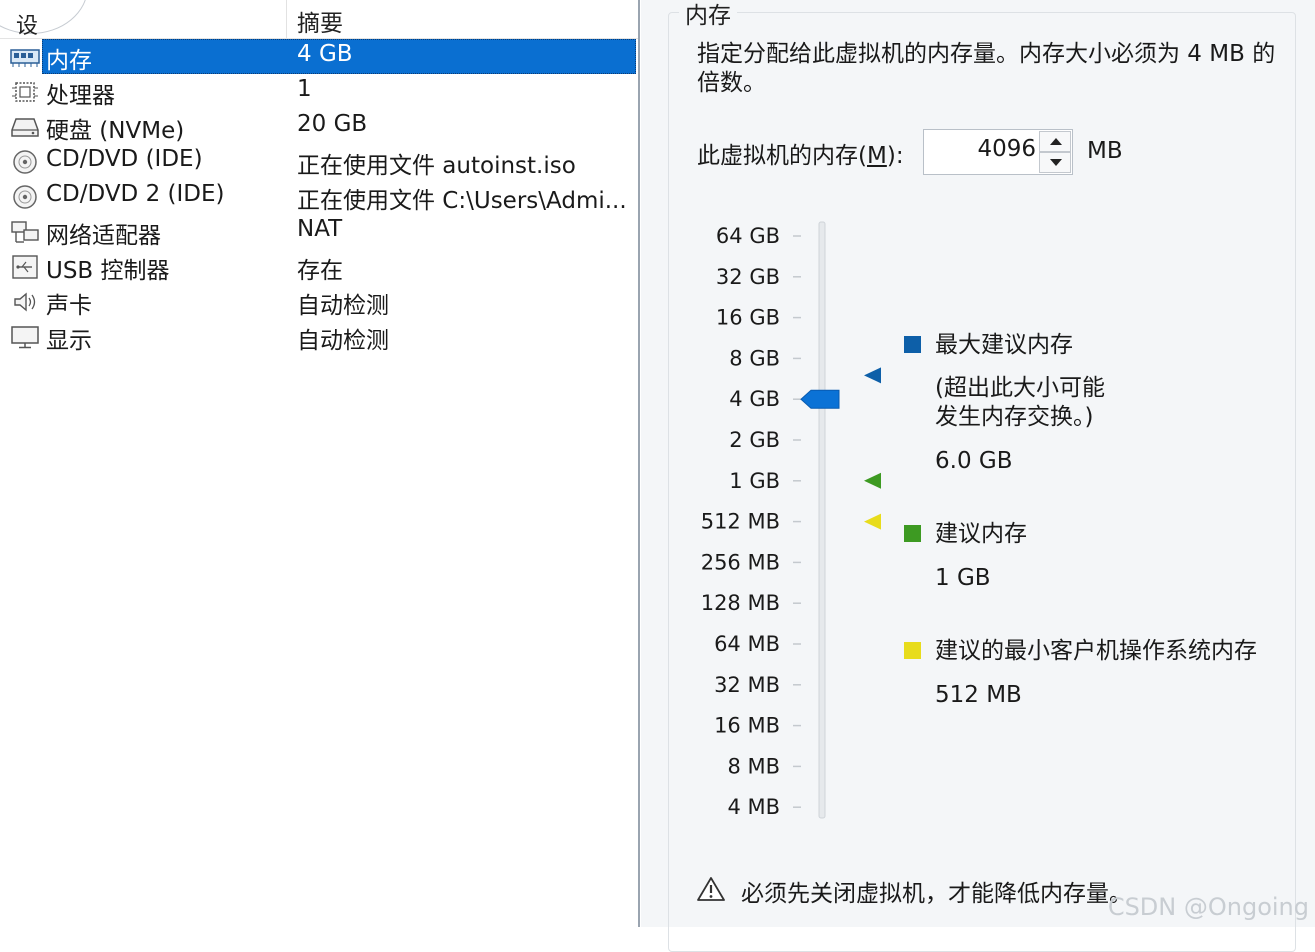 The image size is (1315, 952). I want to click on device-row-memory: 内存 4 GB, so click(321, 56).